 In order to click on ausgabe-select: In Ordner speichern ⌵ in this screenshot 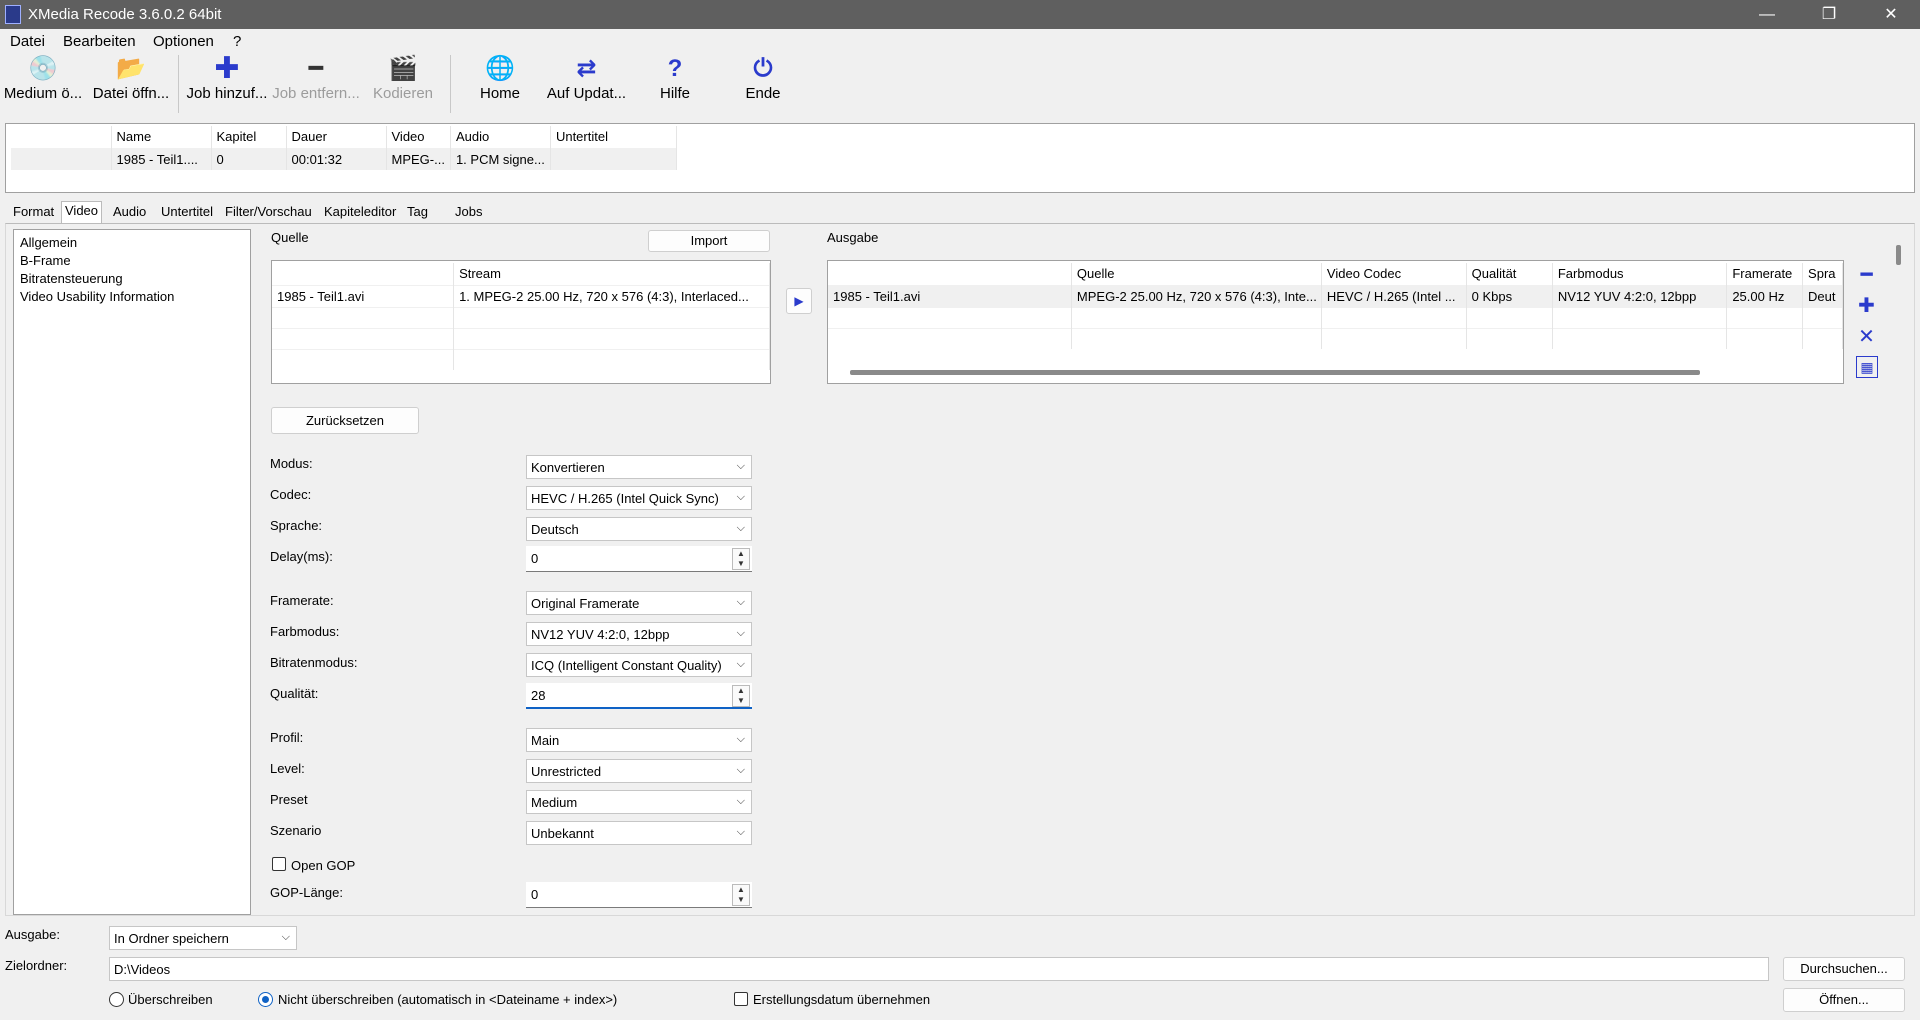, I will do `click(203, 938)`.